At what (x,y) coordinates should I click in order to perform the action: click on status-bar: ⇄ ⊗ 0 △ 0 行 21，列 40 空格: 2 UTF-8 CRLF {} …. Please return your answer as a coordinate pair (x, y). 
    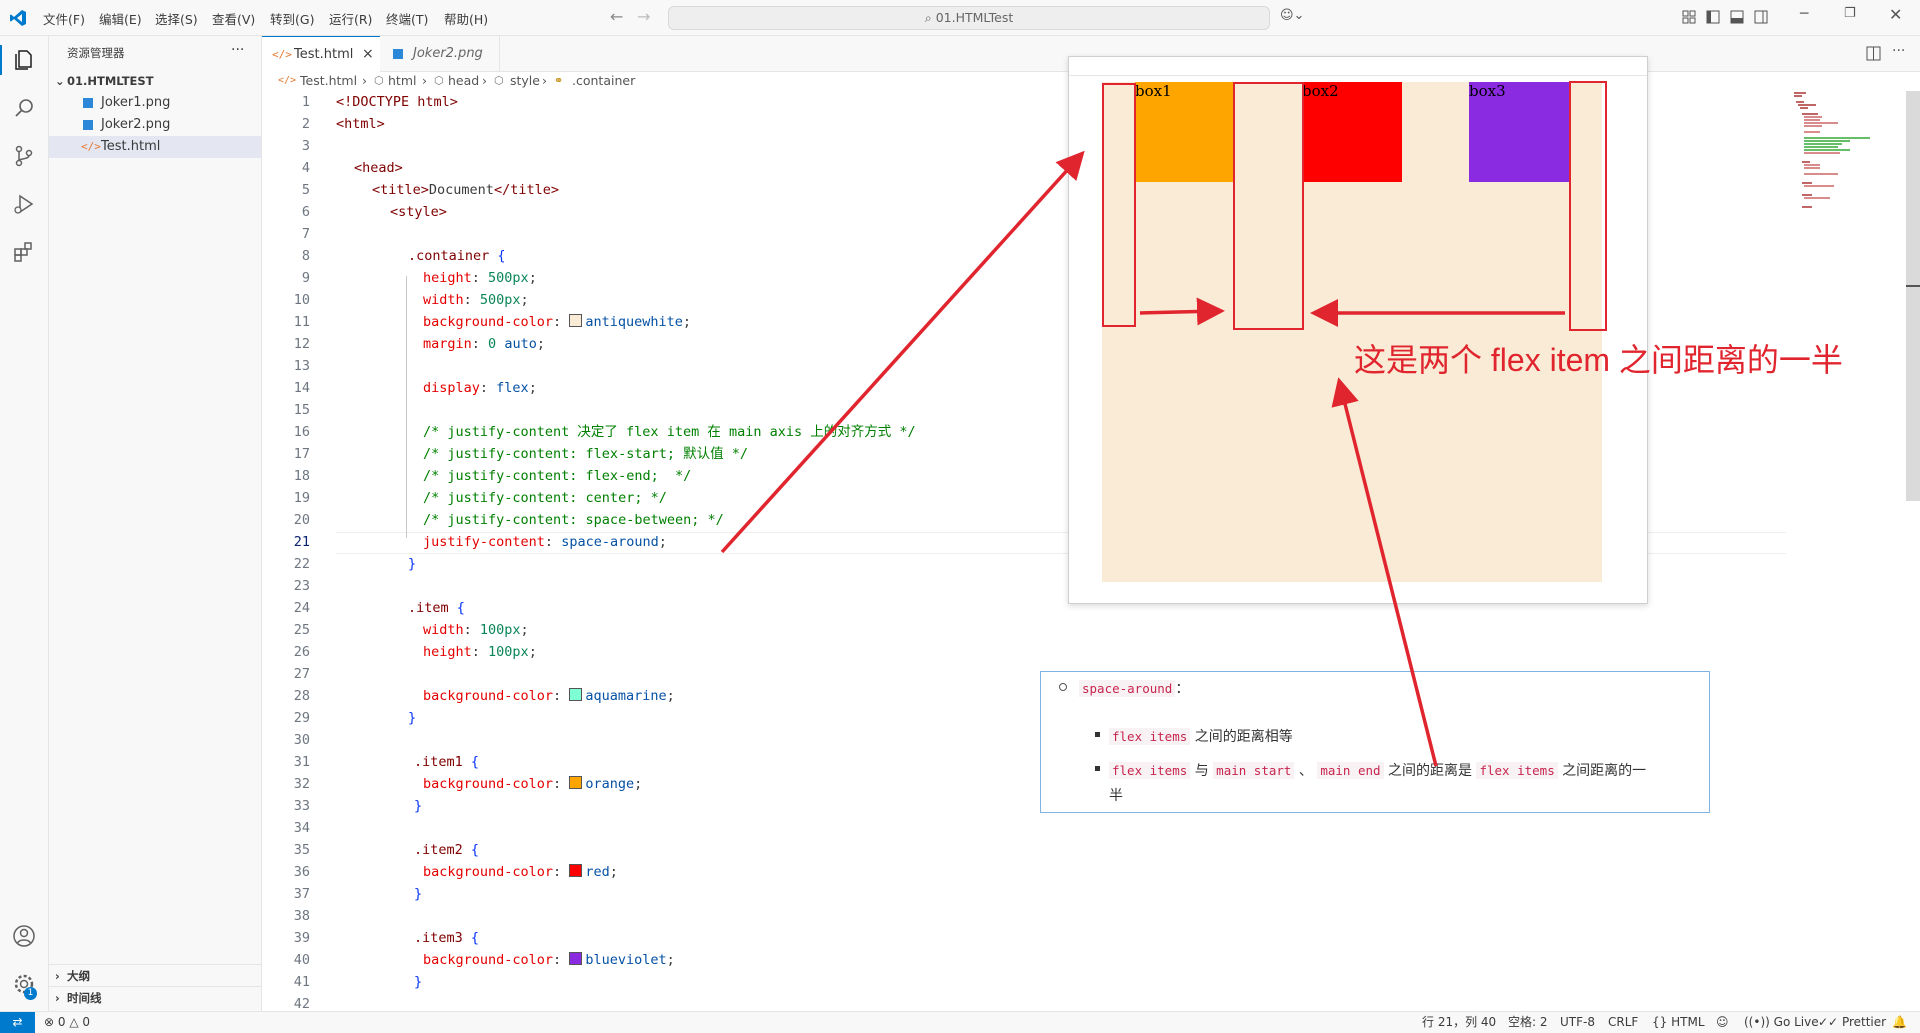
    Looking at the image, I should click on (960, 1022).